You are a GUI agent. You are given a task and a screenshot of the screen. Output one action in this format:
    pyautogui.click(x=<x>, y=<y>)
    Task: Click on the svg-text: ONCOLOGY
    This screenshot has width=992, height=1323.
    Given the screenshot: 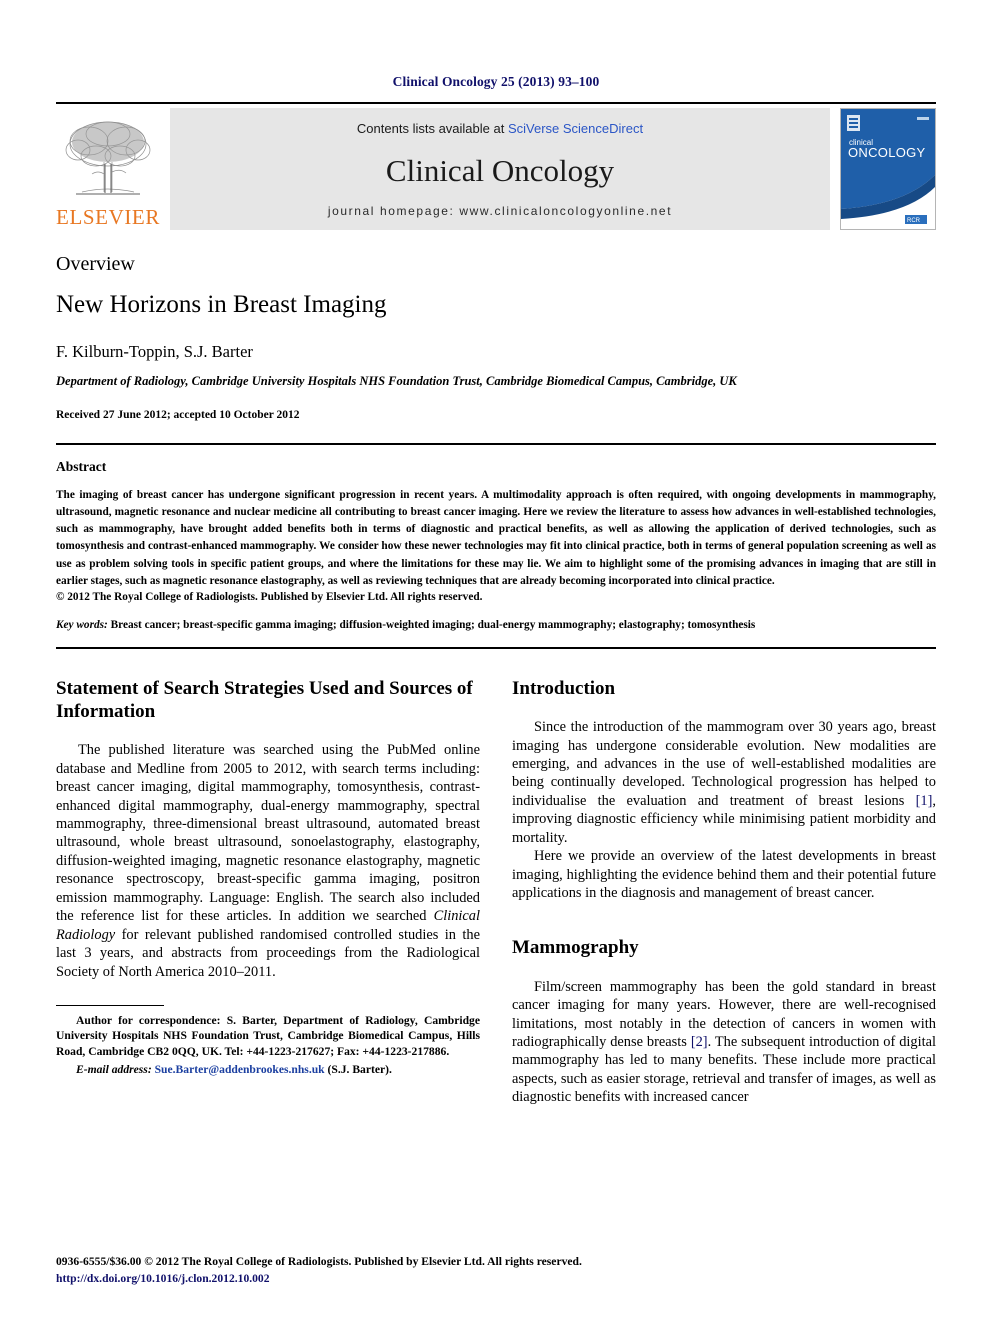 What is the action you would take?
    pyautogui.click(x=887, y=152)
    